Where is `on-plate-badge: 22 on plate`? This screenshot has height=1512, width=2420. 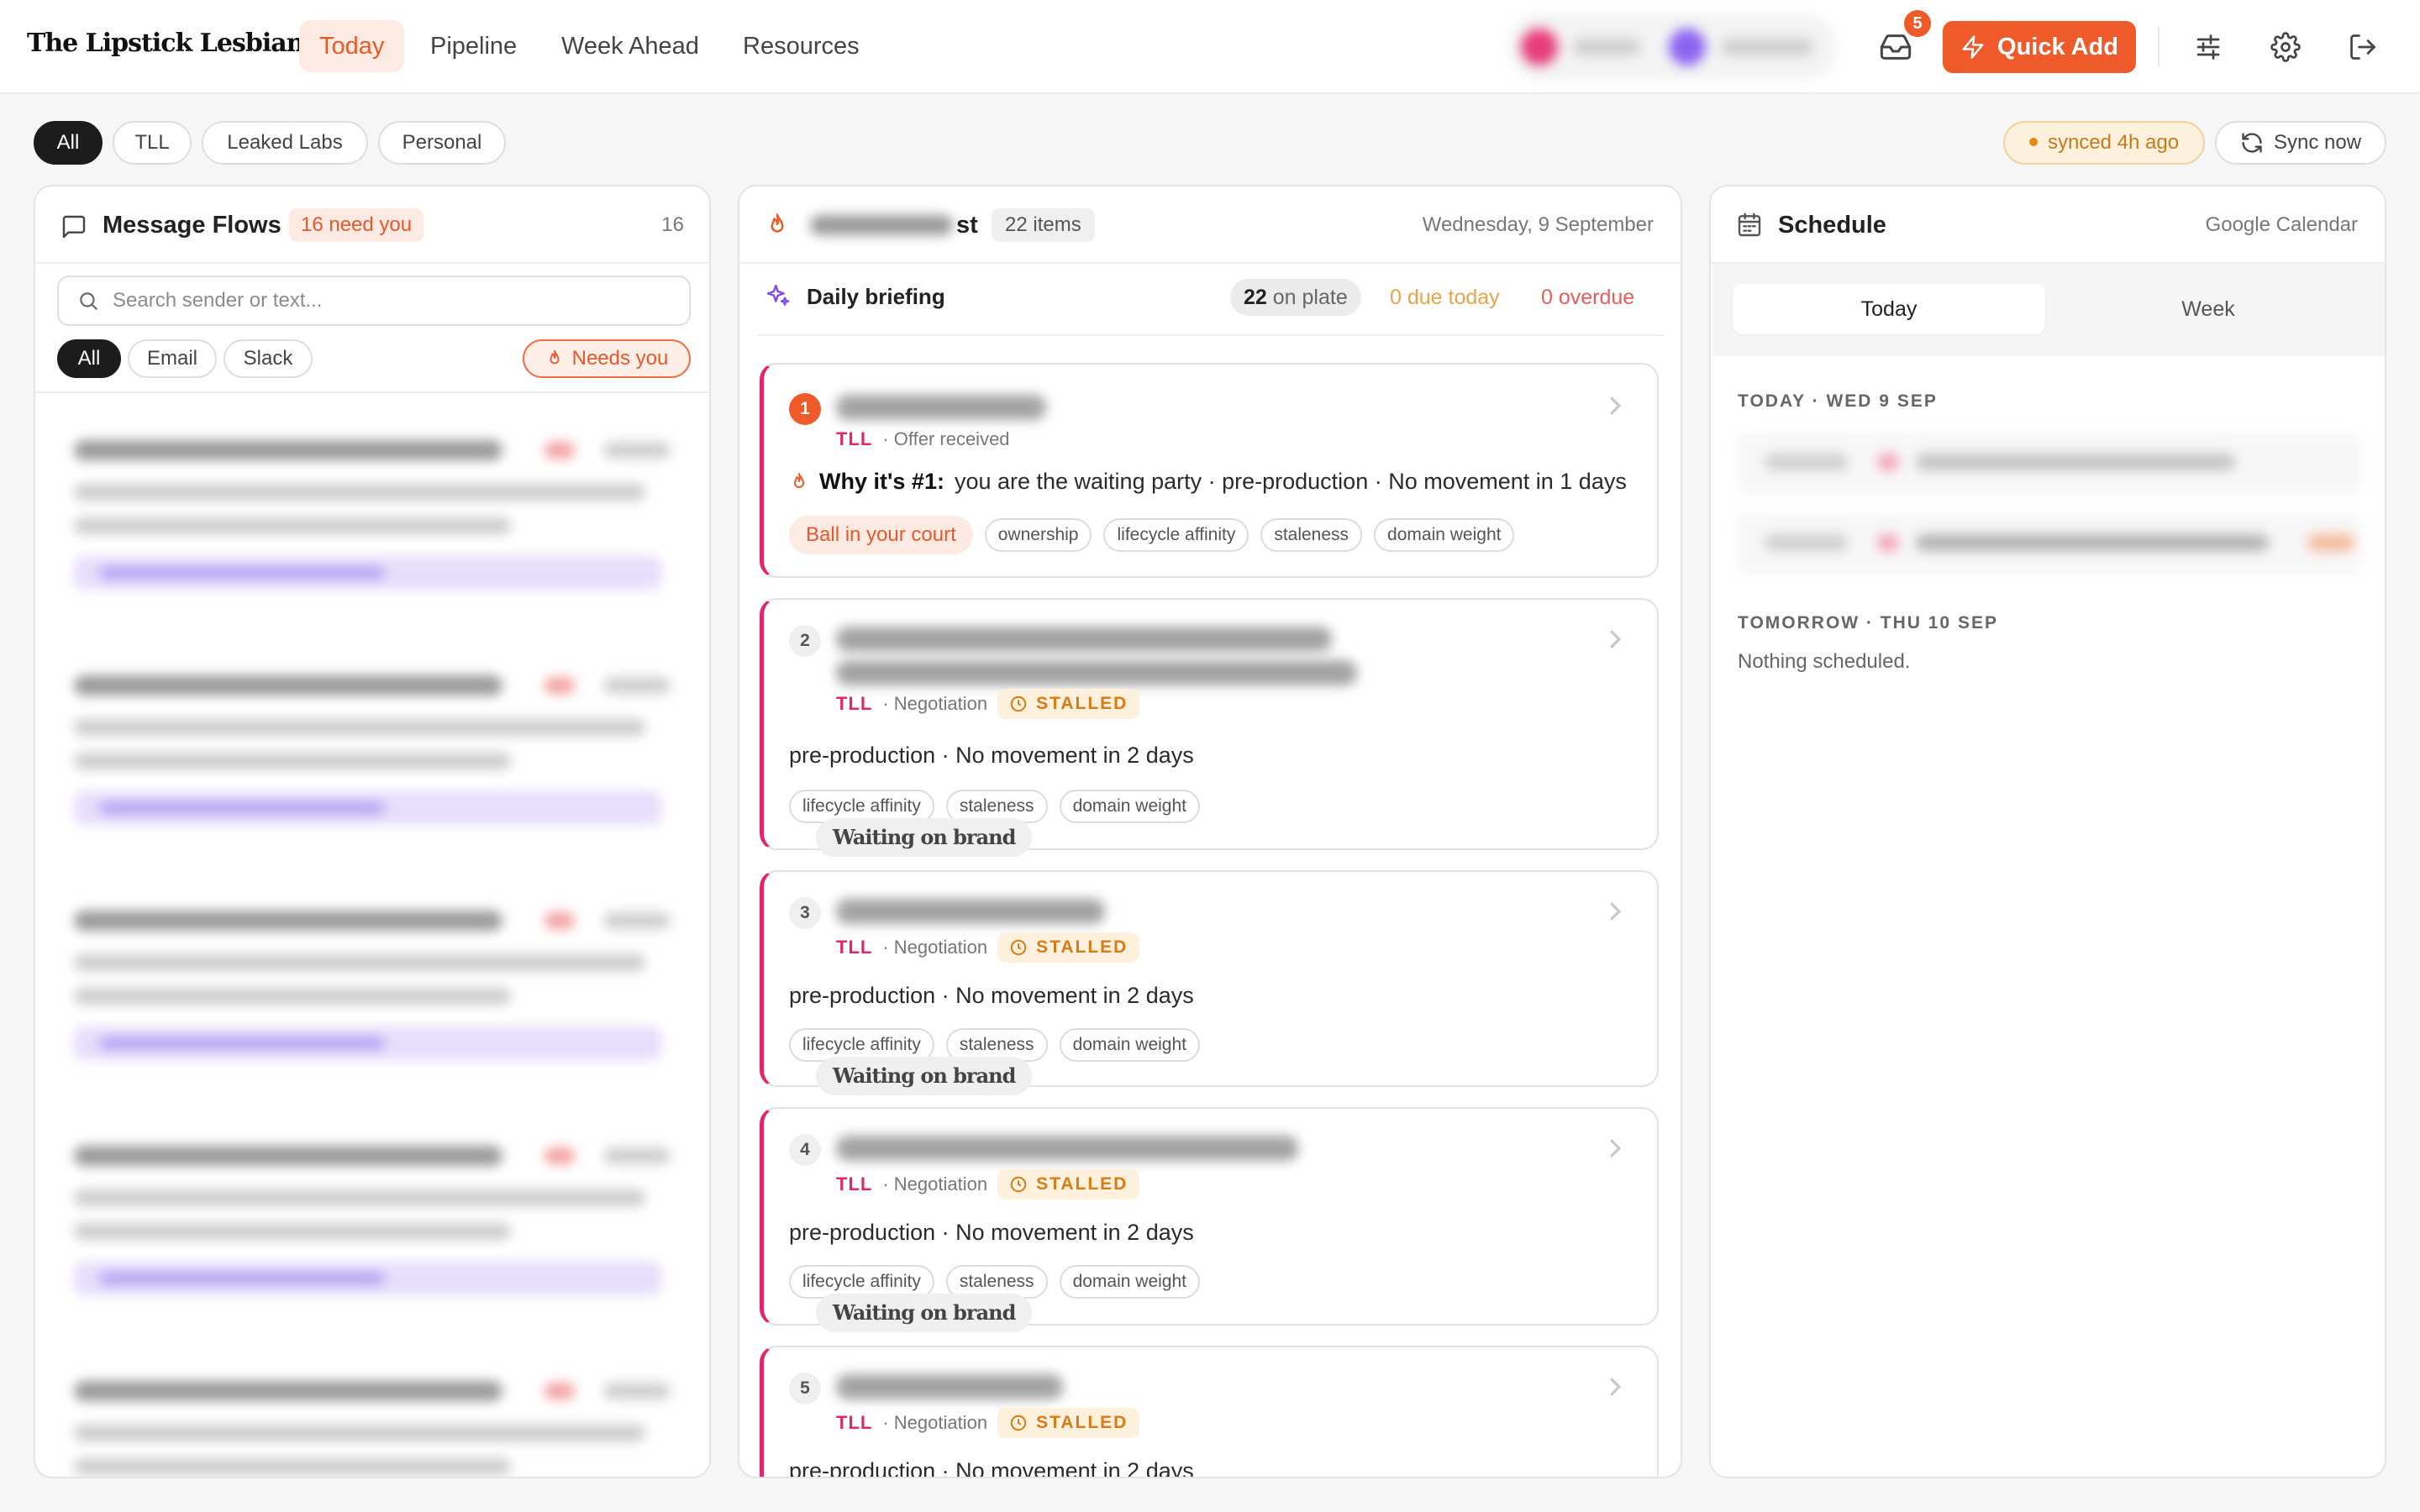 on-plate-badge: 22 on plate is located at coordinates (1295, 297).